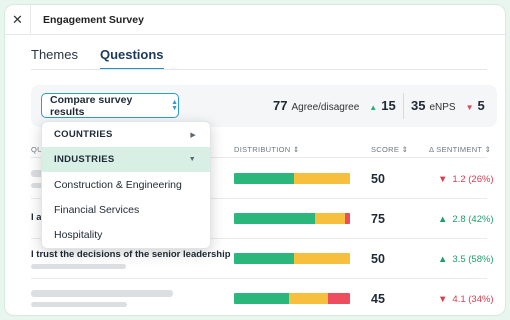 The image size is (510, 320). Describe the element at coordinates (442, 107) in the screenshot. I see `enps-label: eNPS` at that location.